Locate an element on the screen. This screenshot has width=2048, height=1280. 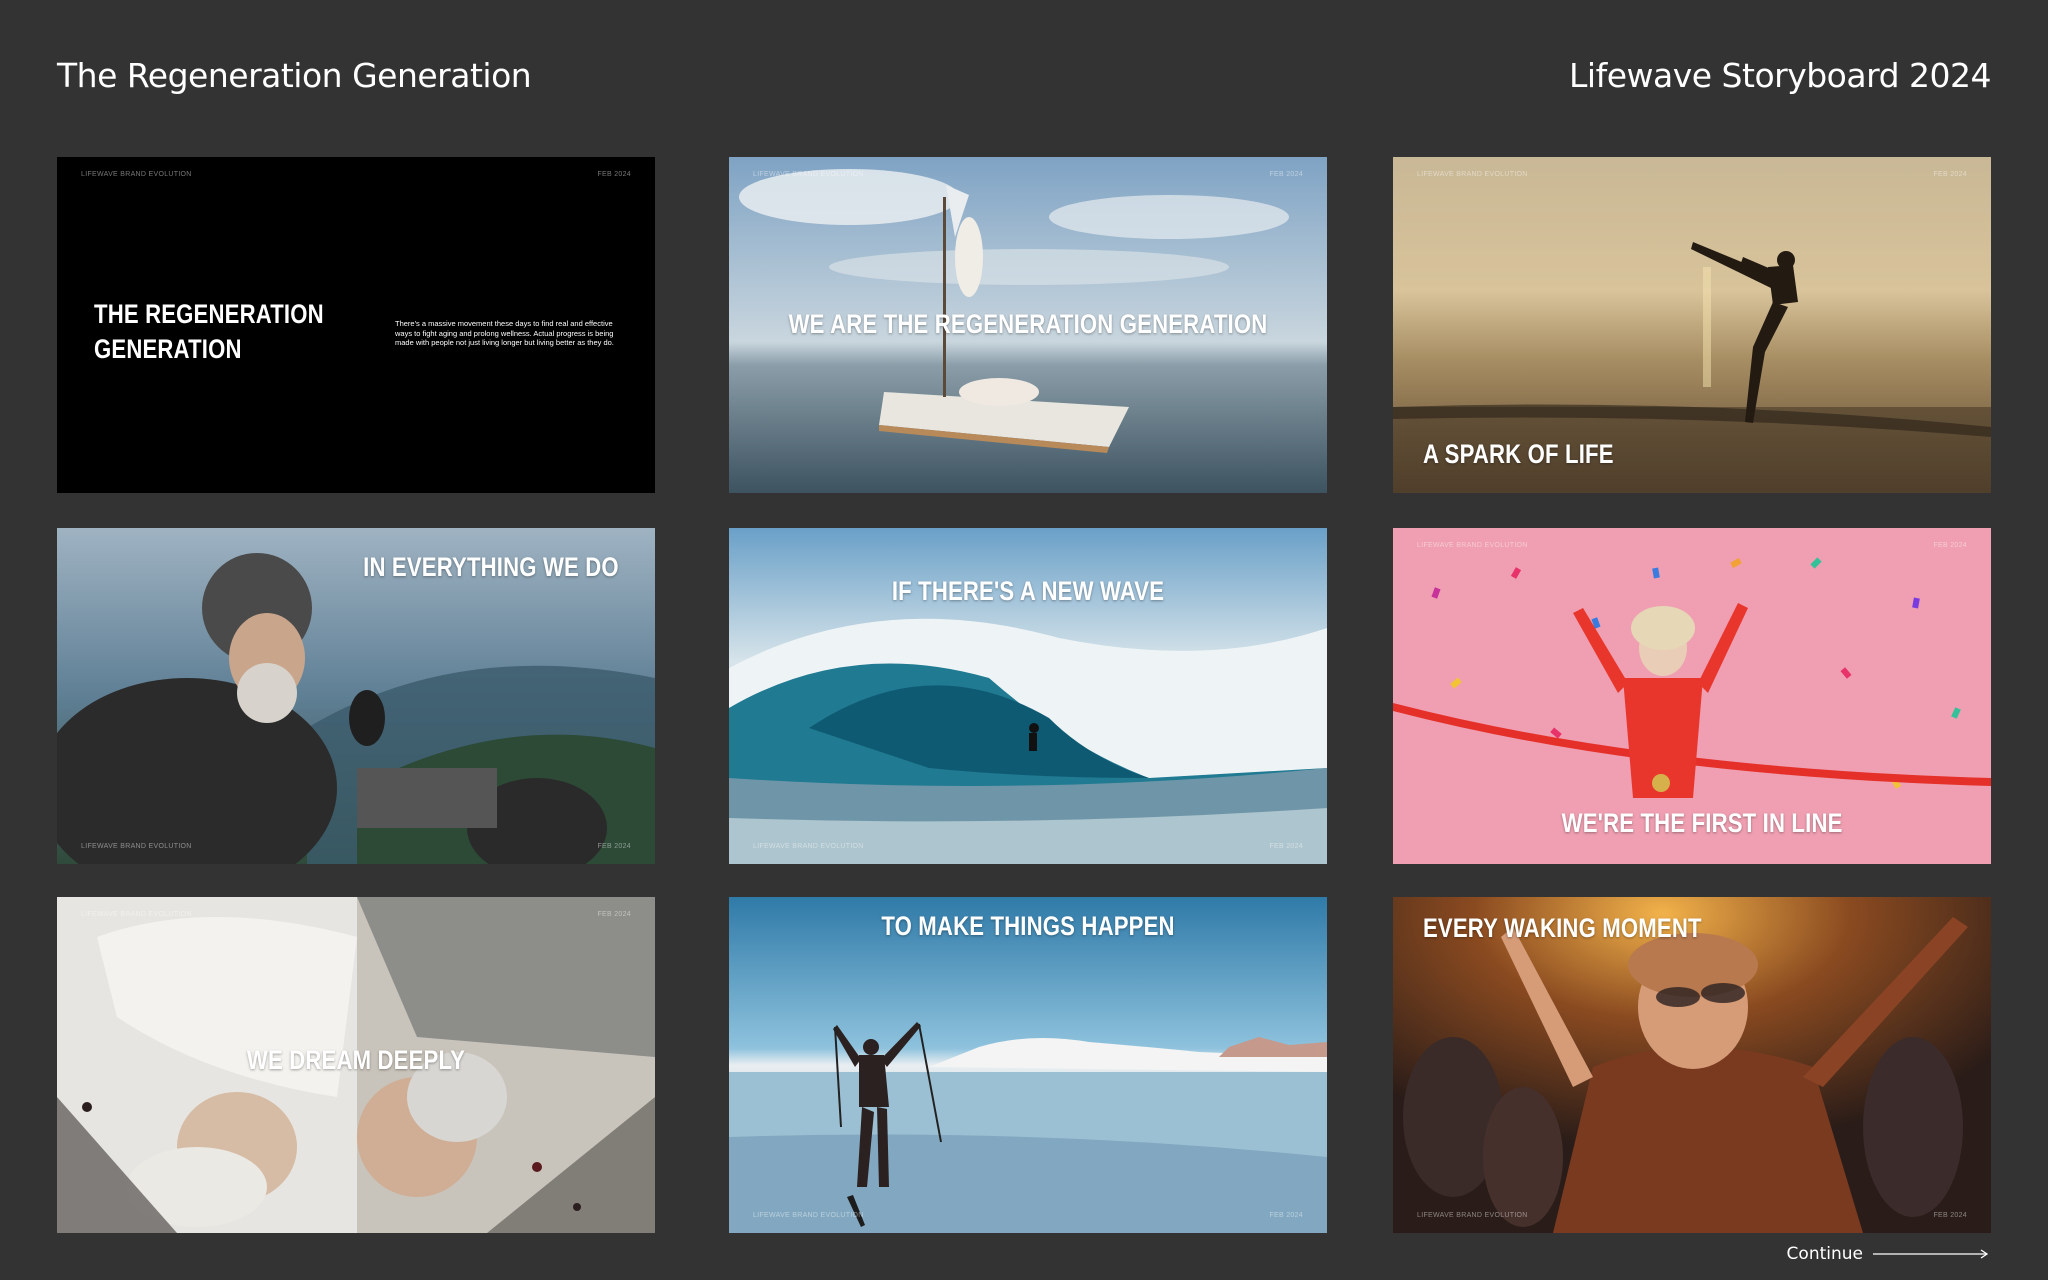
slide-7-caption: WE DREAM DEEPLY is located at coordinates (356, 1060).